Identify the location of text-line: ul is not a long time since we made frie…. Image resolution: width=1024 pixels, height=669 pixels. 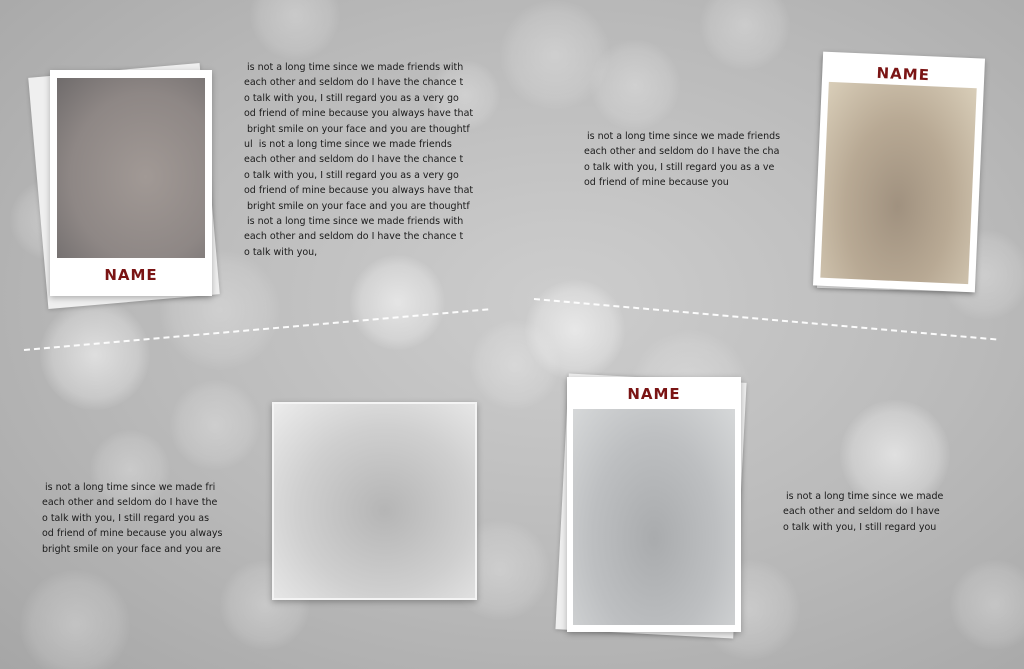
(348, 145).